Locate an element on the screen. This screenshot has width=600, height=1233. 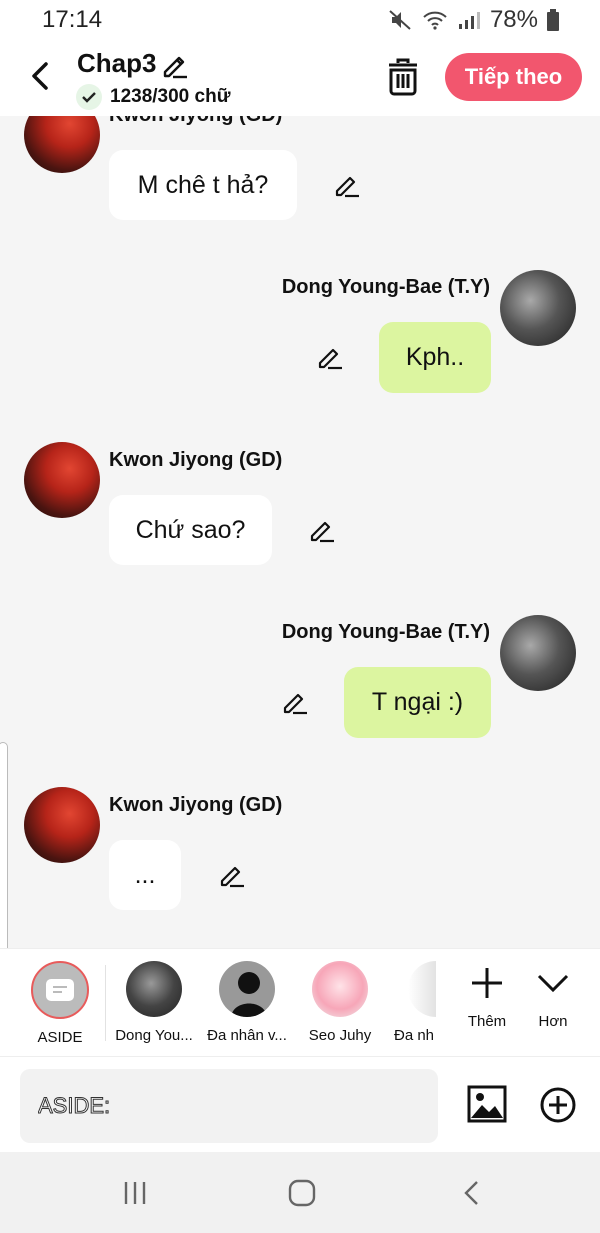
next-button: Tiếp theo is located at coordinates (513, 77).